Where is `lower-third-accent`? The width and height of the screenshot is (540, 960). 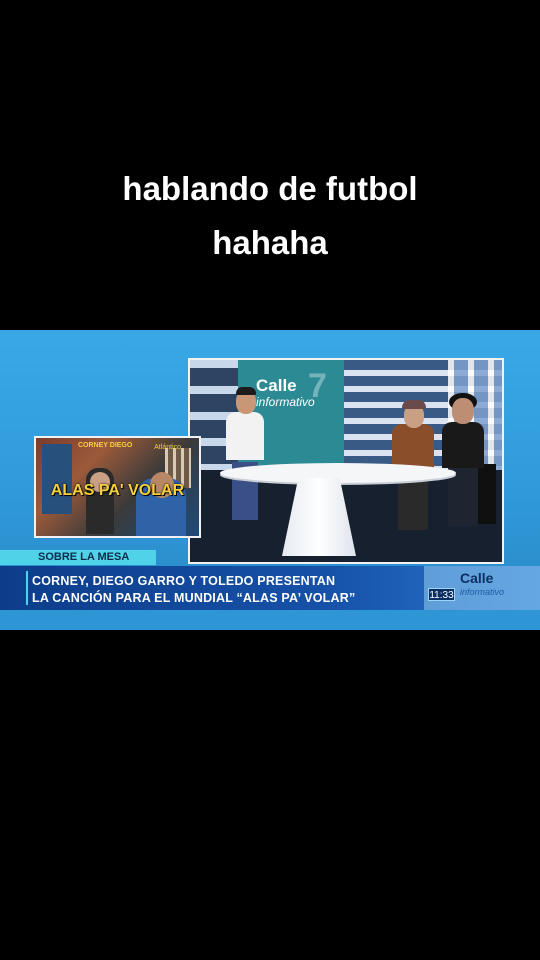 lower-third-accent is located at coordinates (27, 588).